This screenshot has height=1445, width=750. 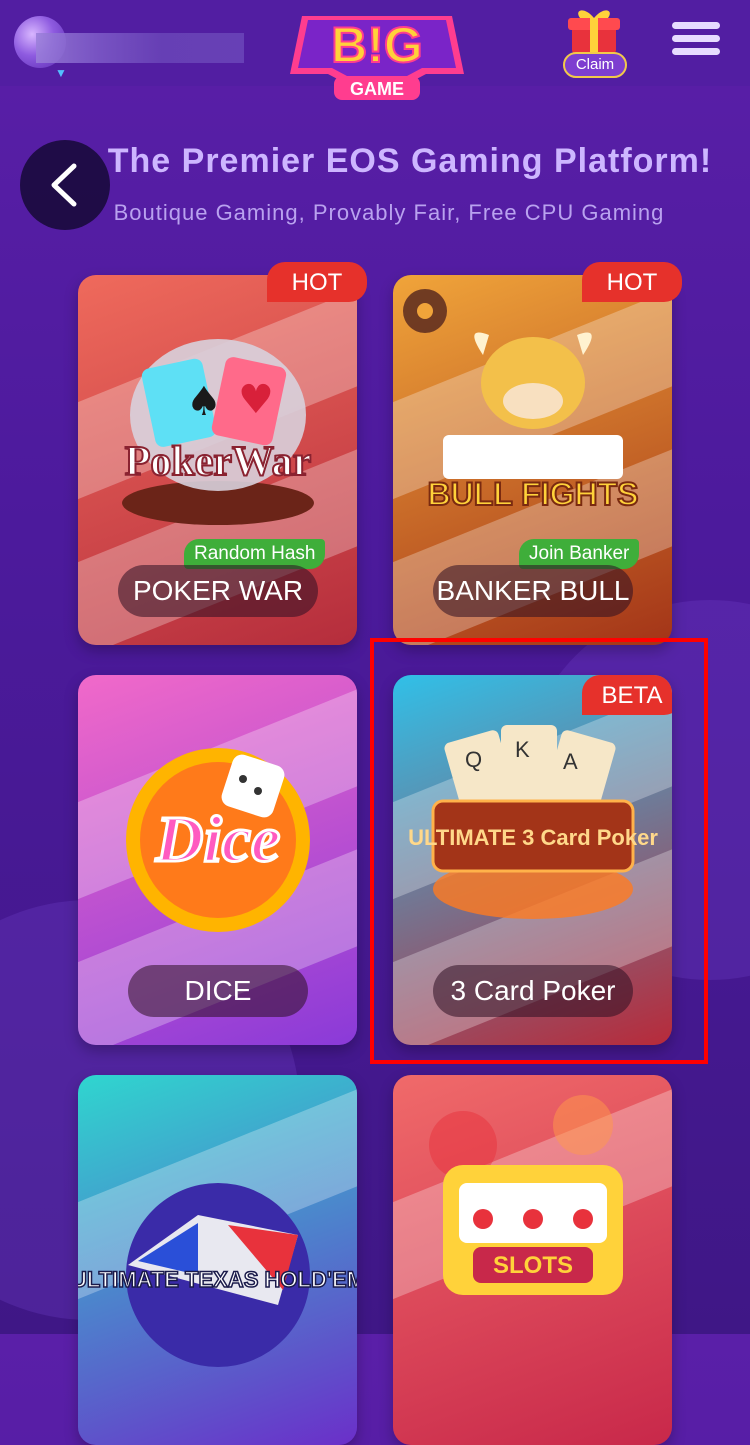 I want to click on game-title: POKER WAR, so click(x=218, y=591).